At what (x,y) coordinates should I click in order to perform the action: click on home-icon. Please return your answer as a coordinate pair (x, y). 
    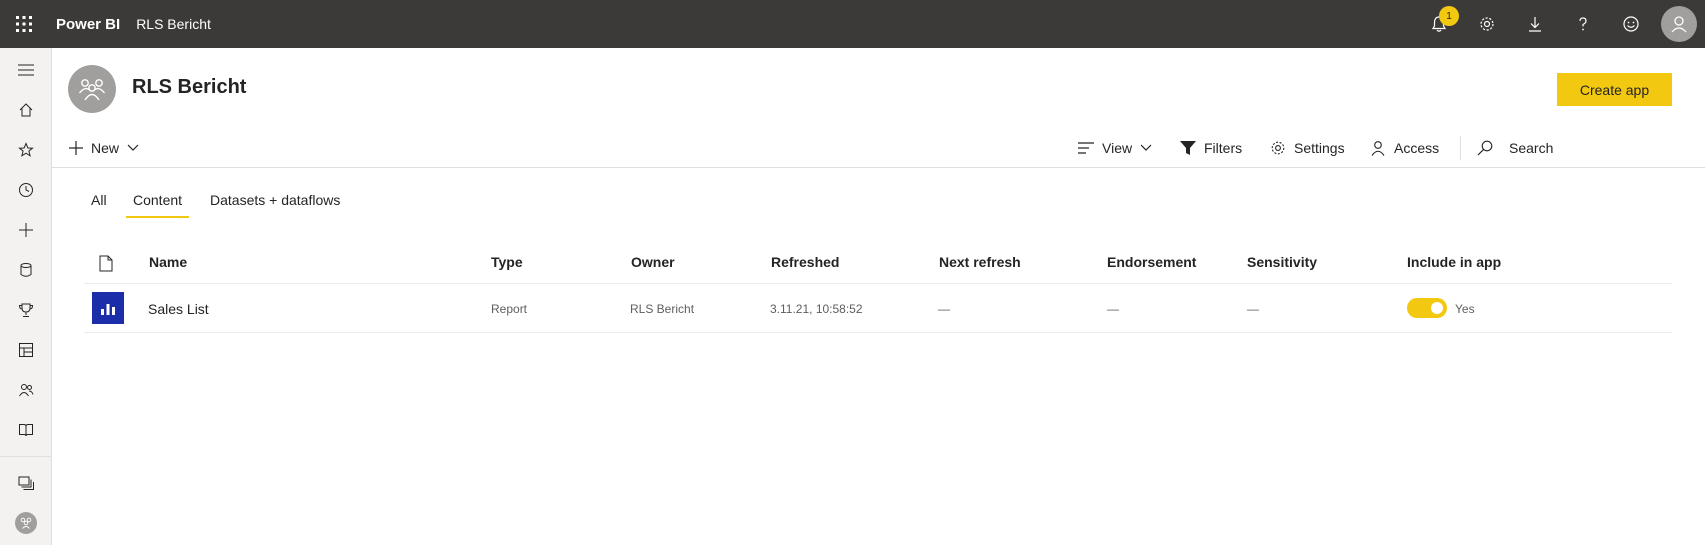
    Looking at the image, I should click on (26, 110).